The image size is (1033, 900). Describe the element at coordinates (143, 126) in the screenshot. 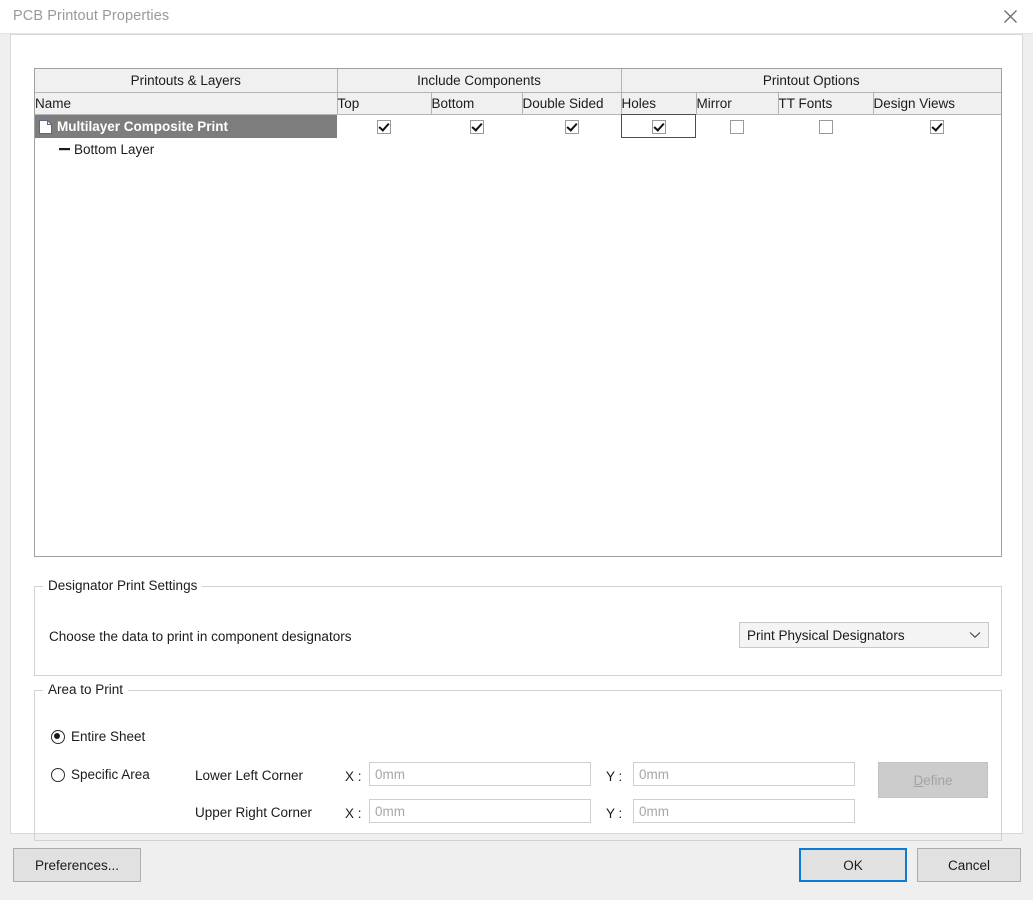

I see `row-name-label: Multilayer Composite Print` at that location.